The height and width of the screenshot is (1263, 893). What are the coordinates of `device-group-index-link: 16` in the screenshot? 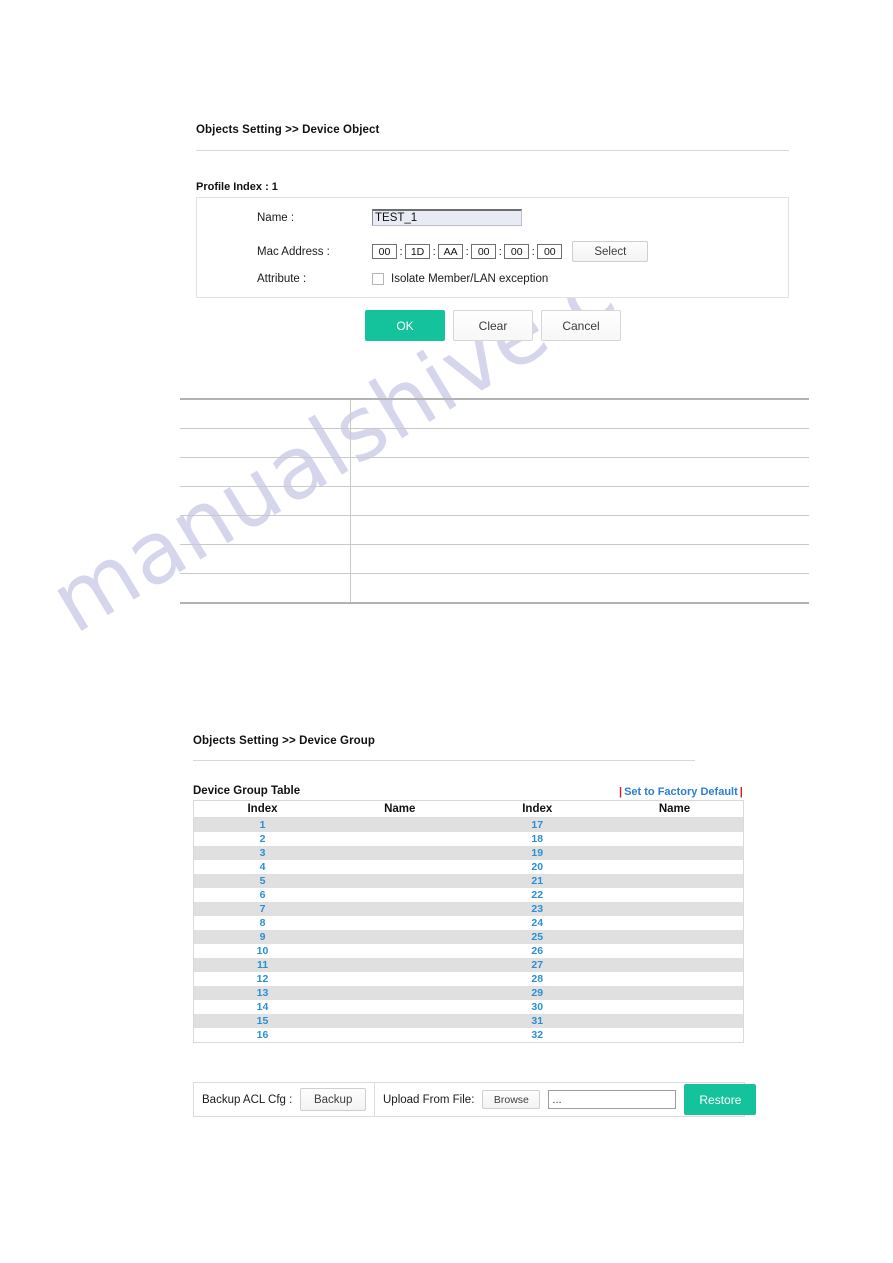 It's located at (263, 1035).